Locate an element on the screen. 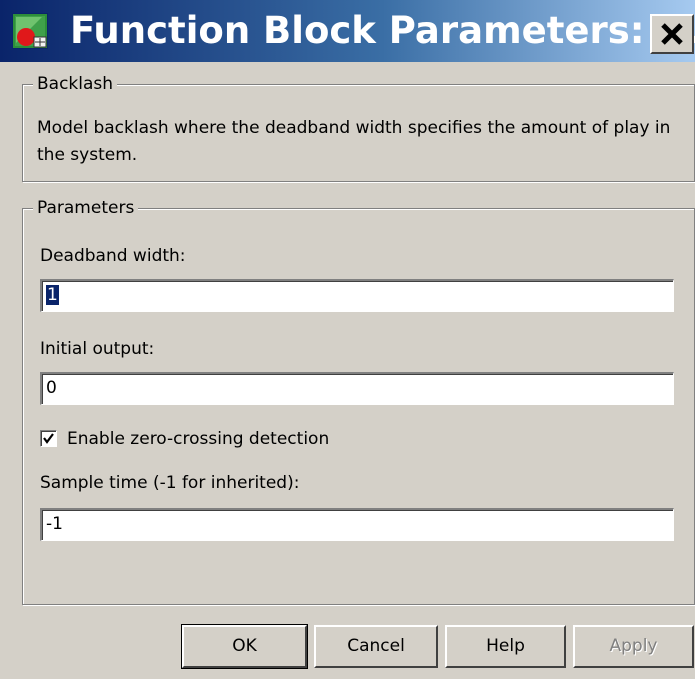 This screenshot has height=679, width=695. zero-crossing-checkbox is located at coordinates (48, 438).